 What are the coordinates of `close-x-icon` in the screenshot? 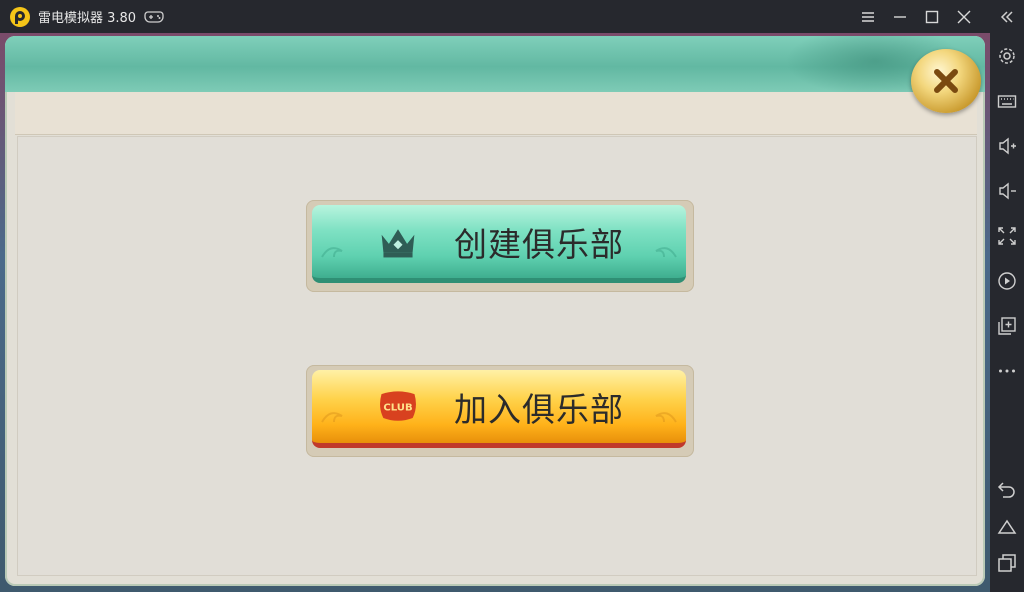 It's located at (946, 81).